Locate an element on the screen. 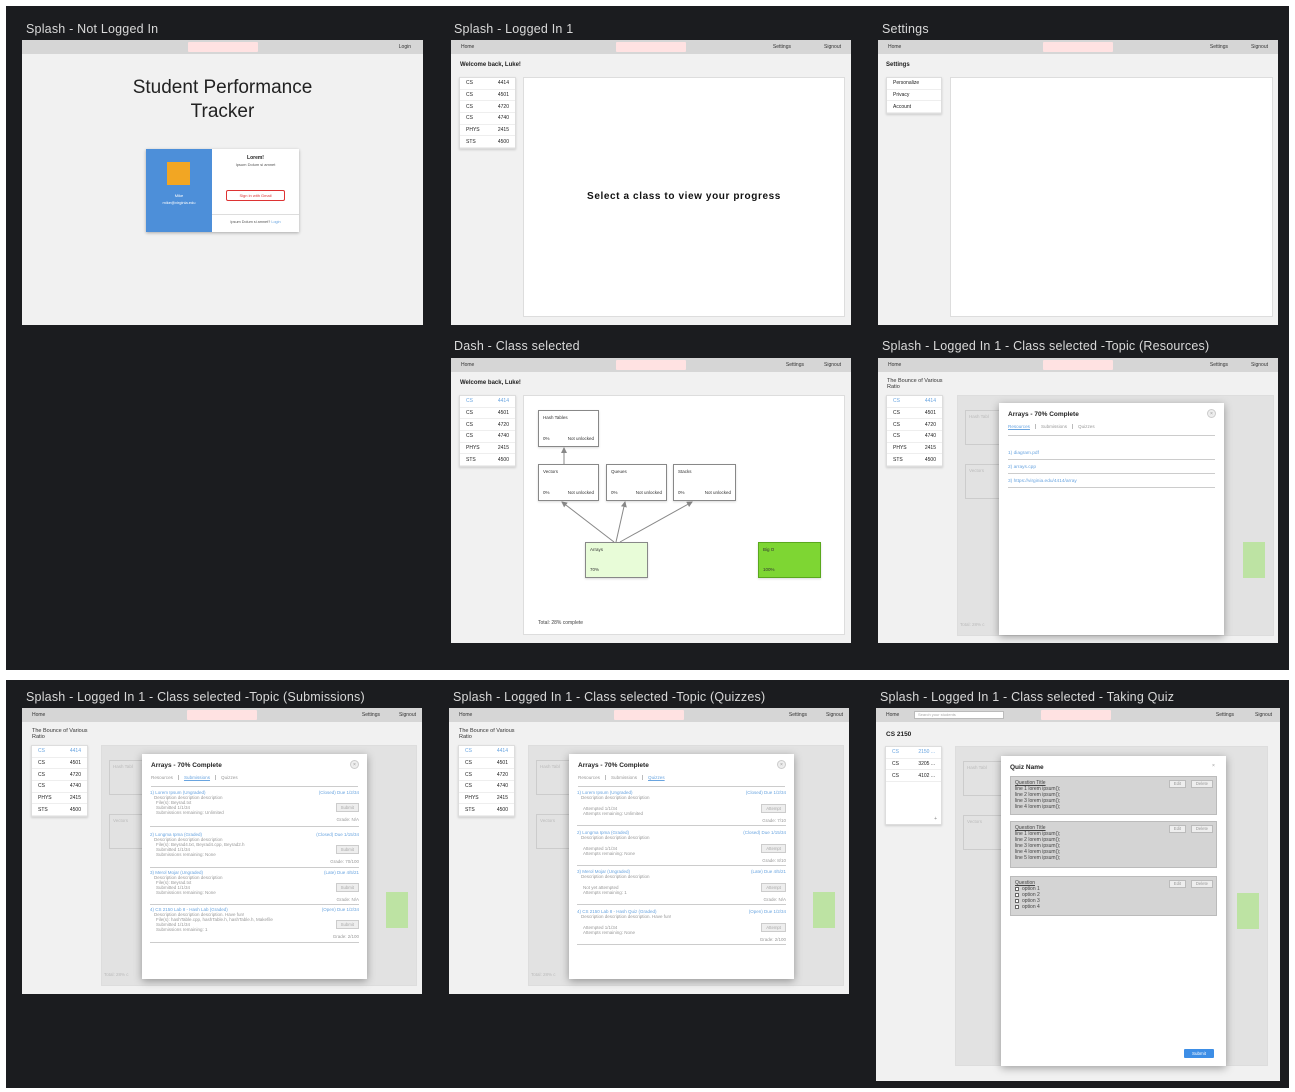 Image resolution: width=1295 pixels, height=1092 pixels. gmail-signin-button: Sign in with Gmail is located at coordinates (255, 195).